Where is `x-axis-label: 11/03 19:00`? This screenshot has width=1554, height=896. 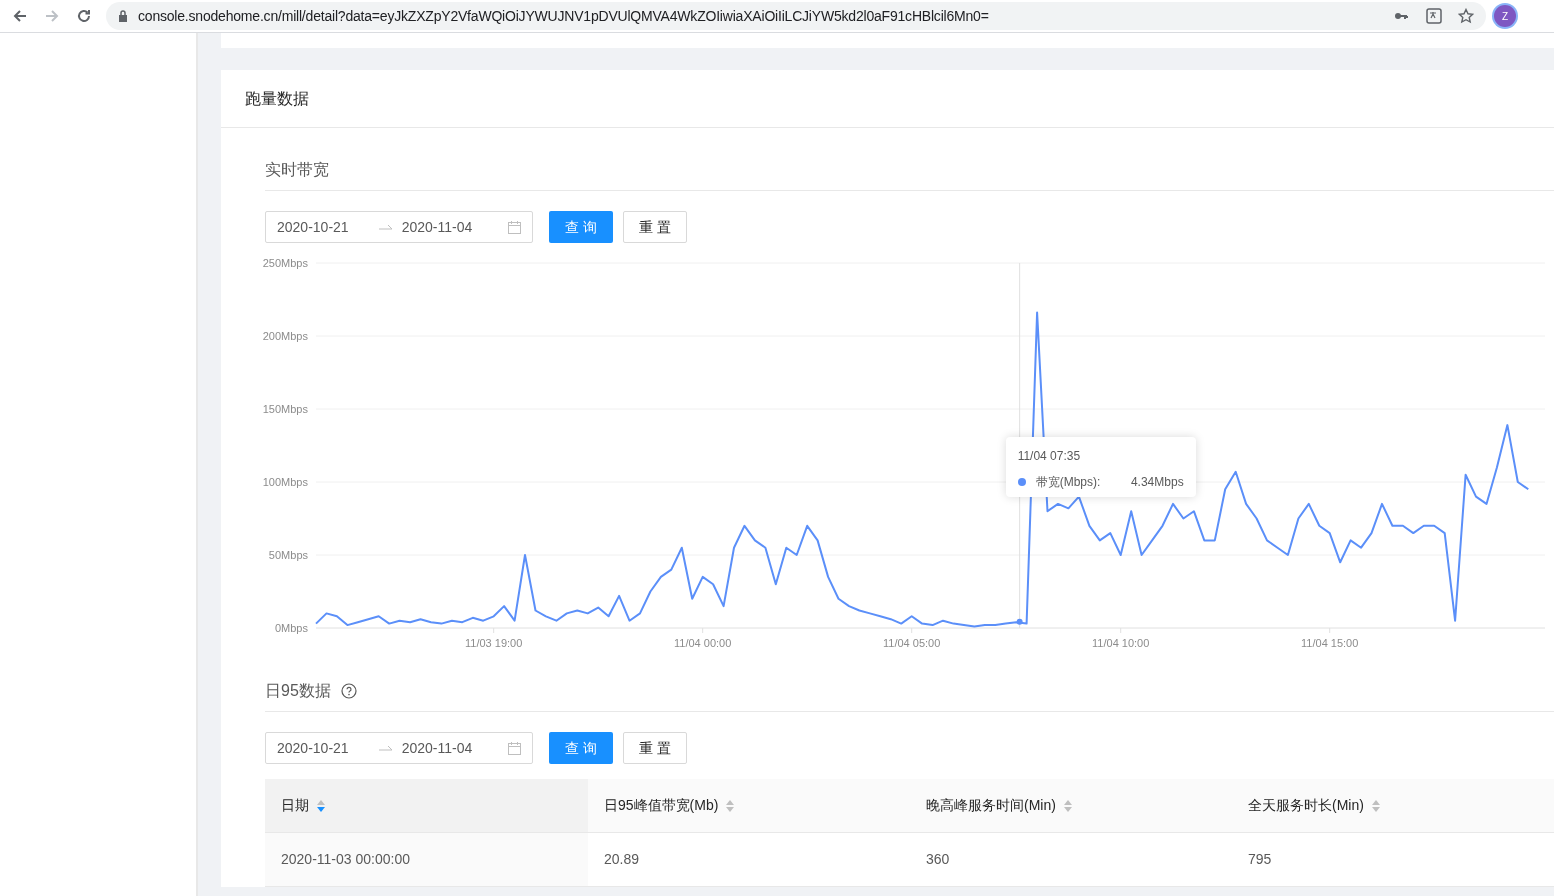 x-axis-label: 11/03 19:00 is located at coordinates (494, 643).